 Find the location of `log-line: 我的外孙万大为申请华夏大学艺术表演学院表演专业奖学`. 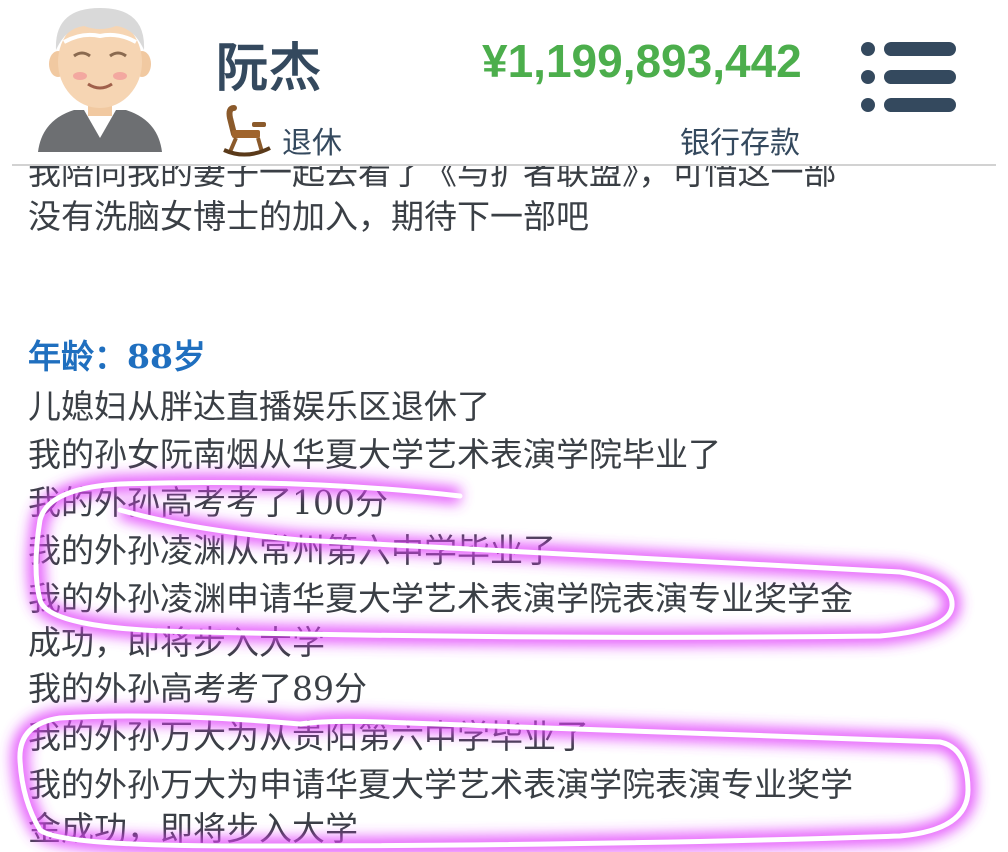

log-line: 我的外孙万大为申请华夏大学艺术表演学院表演专业奖学 is located at coordinates (440, 784).